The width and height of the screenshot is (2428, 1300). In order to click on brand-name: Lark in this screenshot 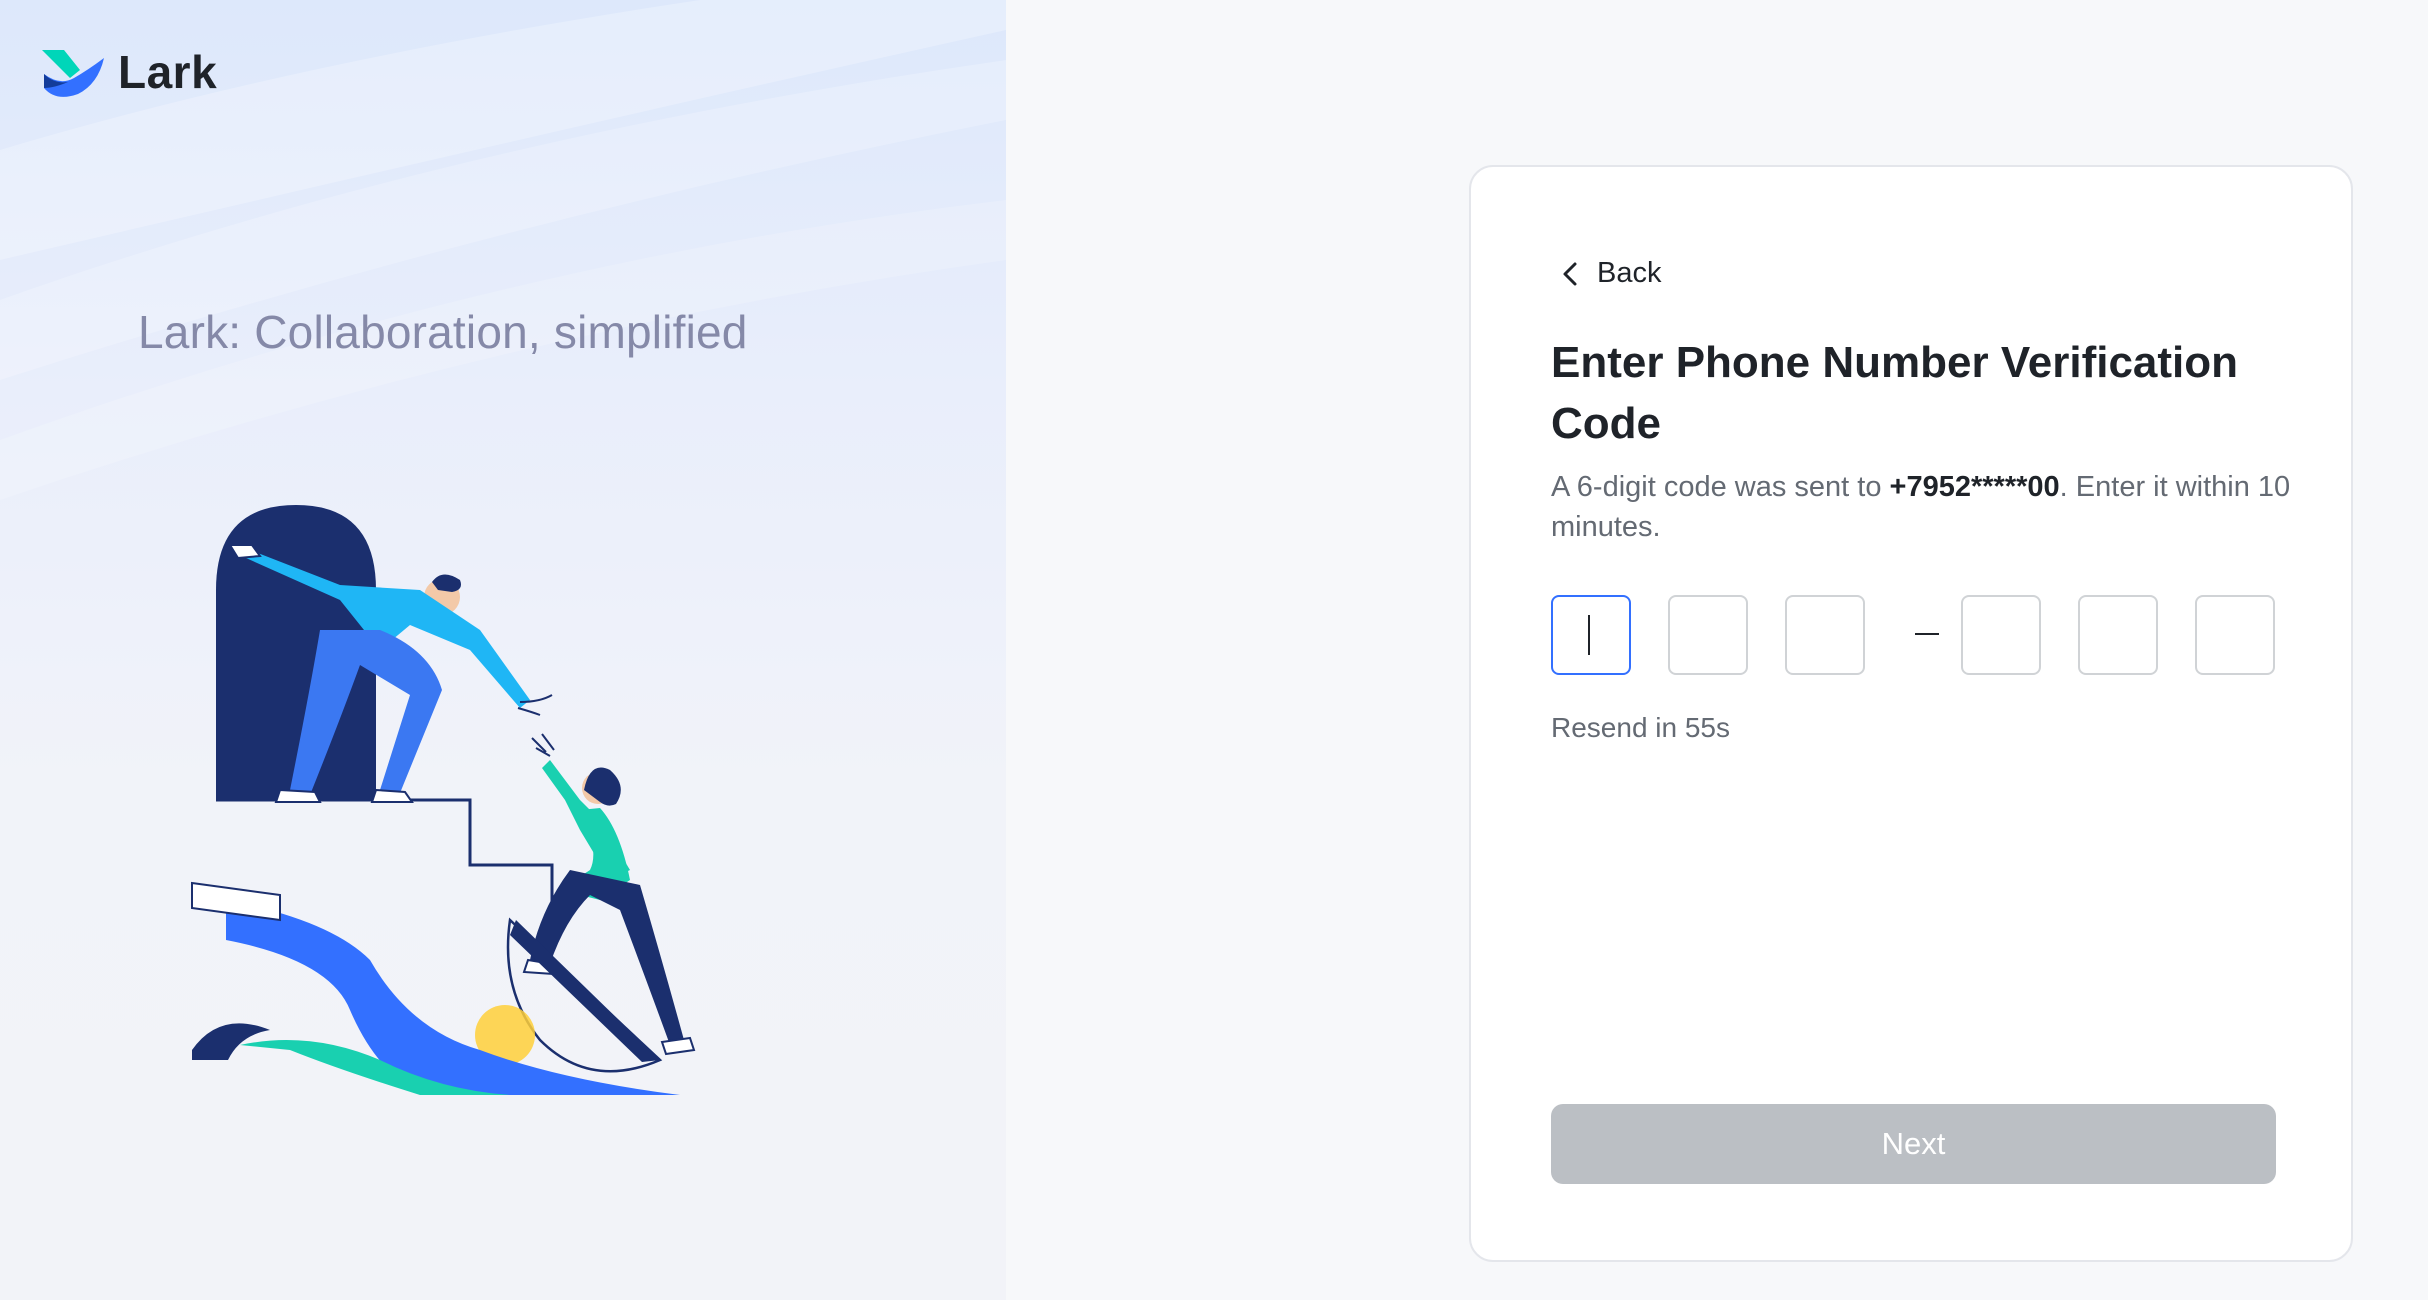, I will do `click(168, 72)`.